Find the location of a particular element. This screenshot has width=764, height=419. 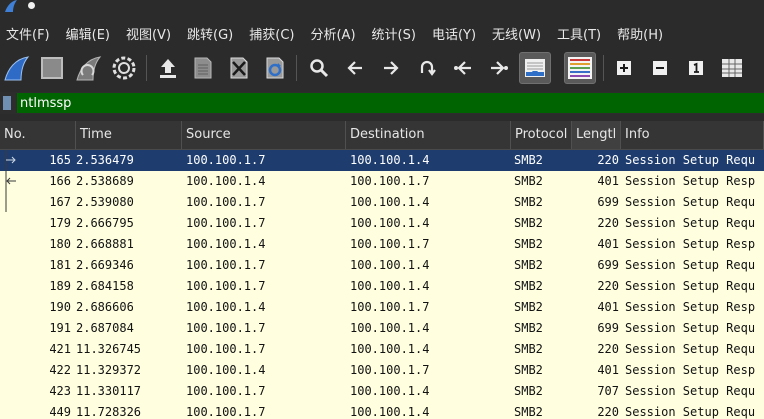

restart-capture-button is located at coordinates (89, 68).